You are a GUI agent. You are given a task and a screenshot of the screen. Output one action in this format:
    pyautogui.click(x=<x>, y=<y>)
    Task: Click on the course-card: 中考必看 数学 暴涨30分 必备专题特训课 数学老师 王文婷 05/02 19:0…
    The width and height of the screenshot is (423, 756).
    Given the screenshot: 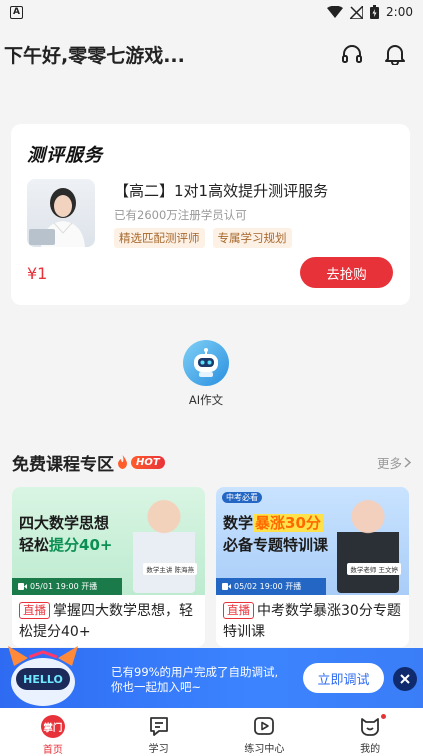 What is the action you would take?
    pyautogui.click(x=312, y=567)
    